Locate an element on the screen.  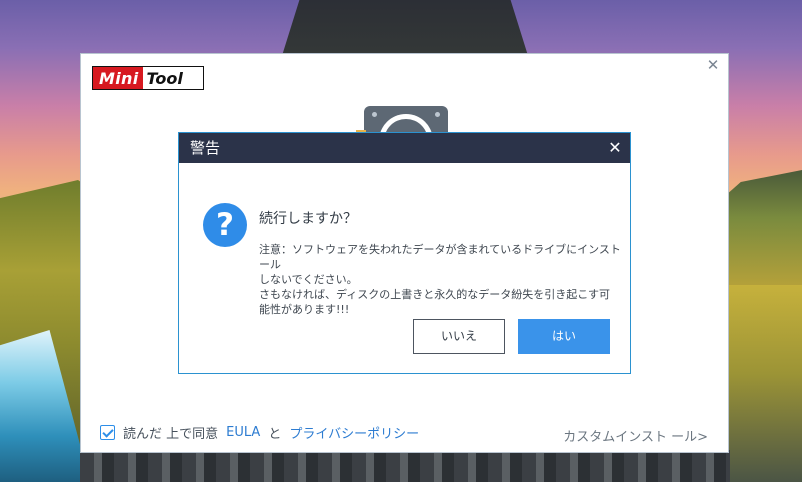
no-button: いいえ is located at coordinates (459, 336).